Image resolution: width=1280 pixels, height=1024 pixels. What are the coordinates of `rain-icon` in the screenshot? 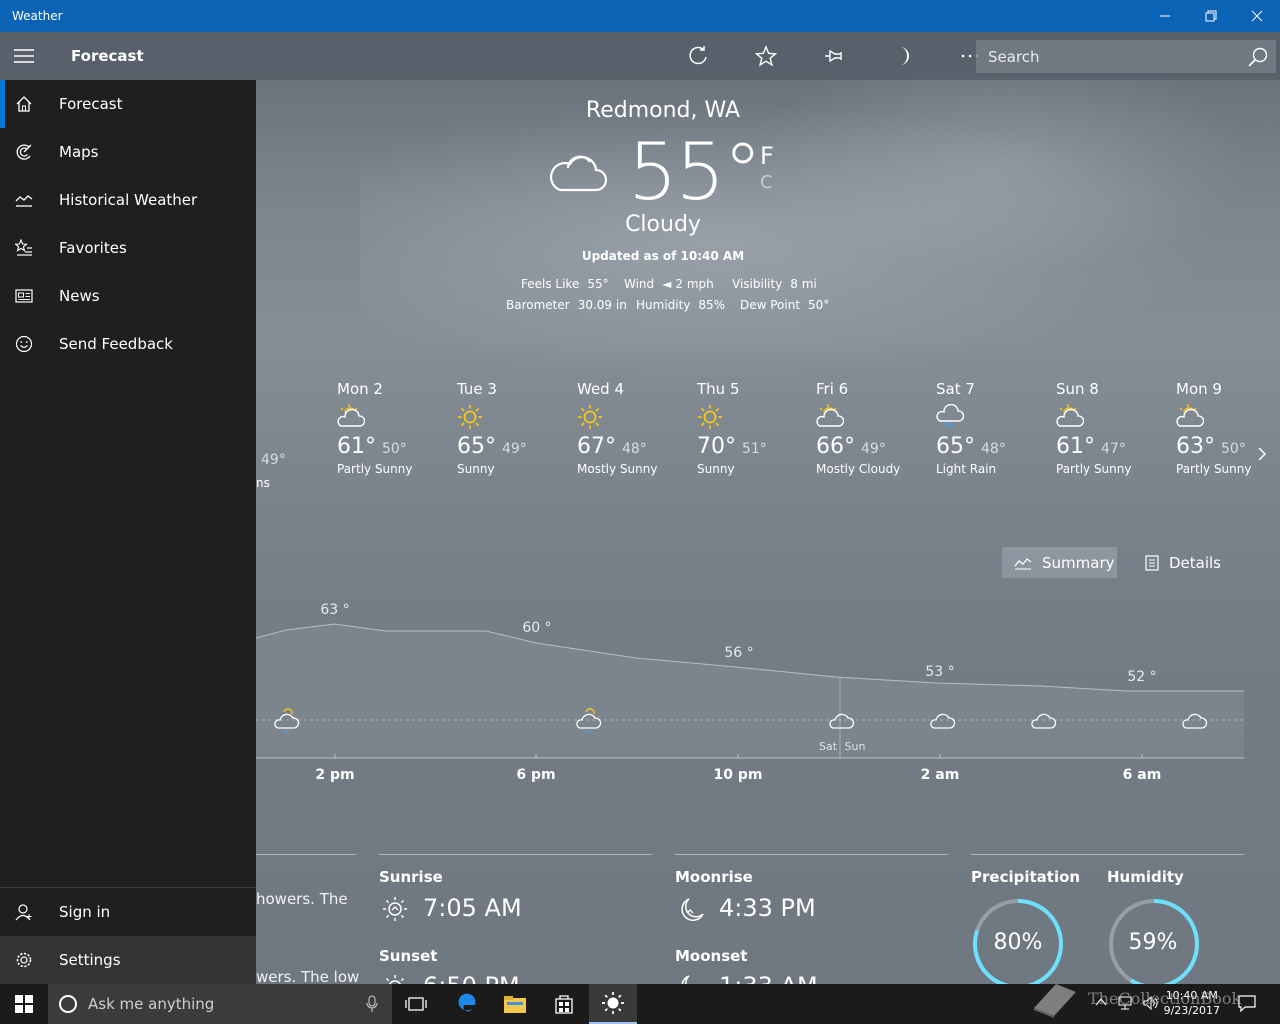 It's located at (996, 416).